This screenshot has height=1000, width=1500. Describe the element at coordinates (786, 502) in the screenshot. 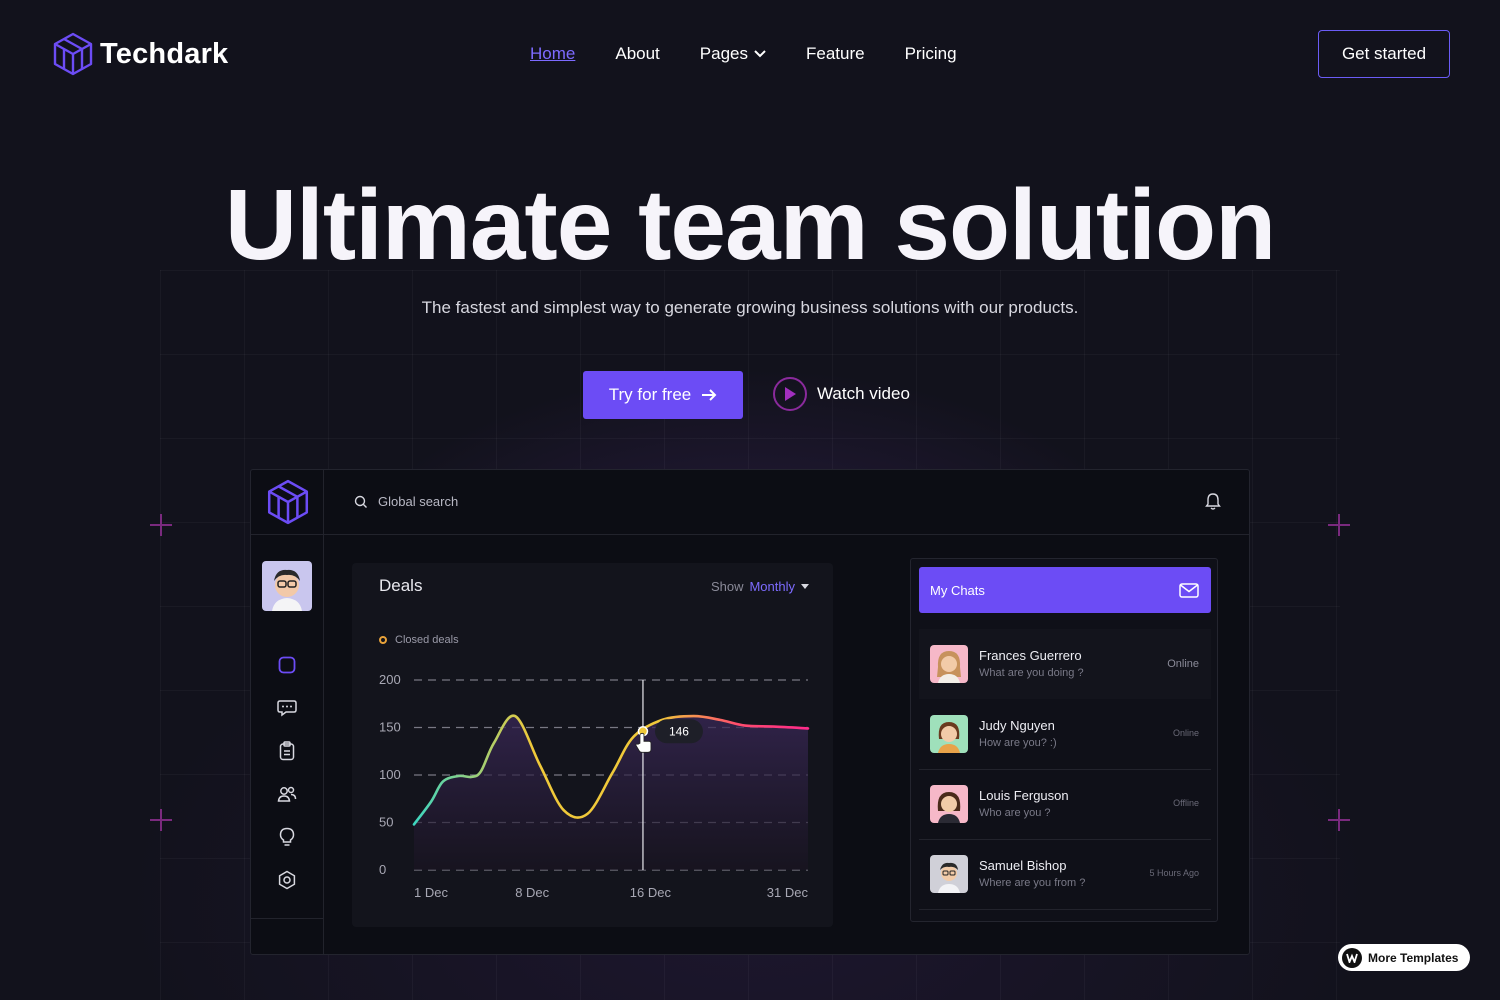

I see `dashboard-topbar: Global search` at that location.